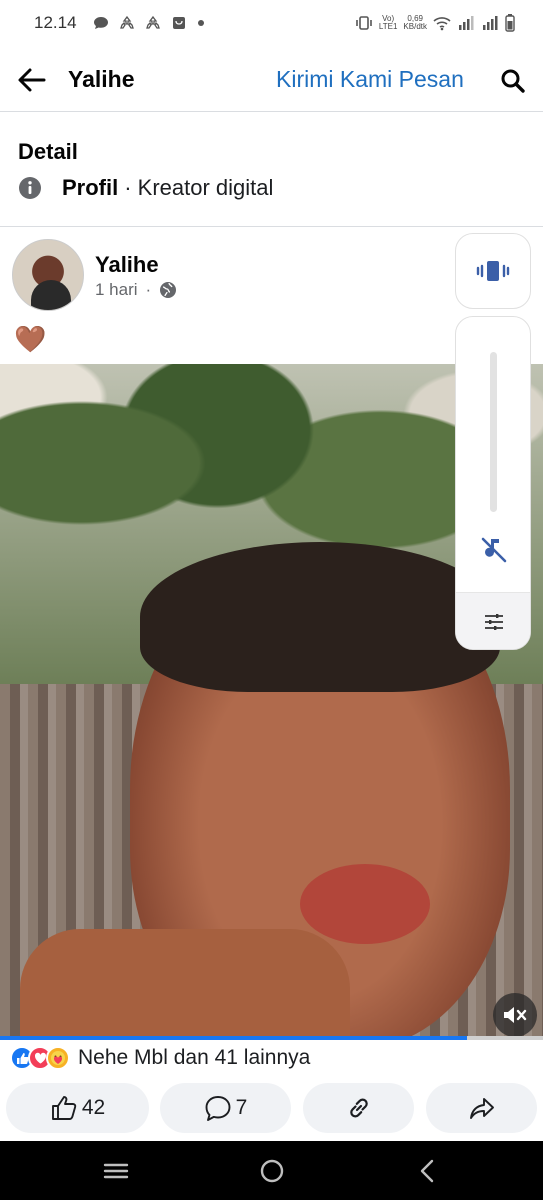 This screenshot has height=1200, width=543. I want to click on post-text: 🤎, so click(30, 339).